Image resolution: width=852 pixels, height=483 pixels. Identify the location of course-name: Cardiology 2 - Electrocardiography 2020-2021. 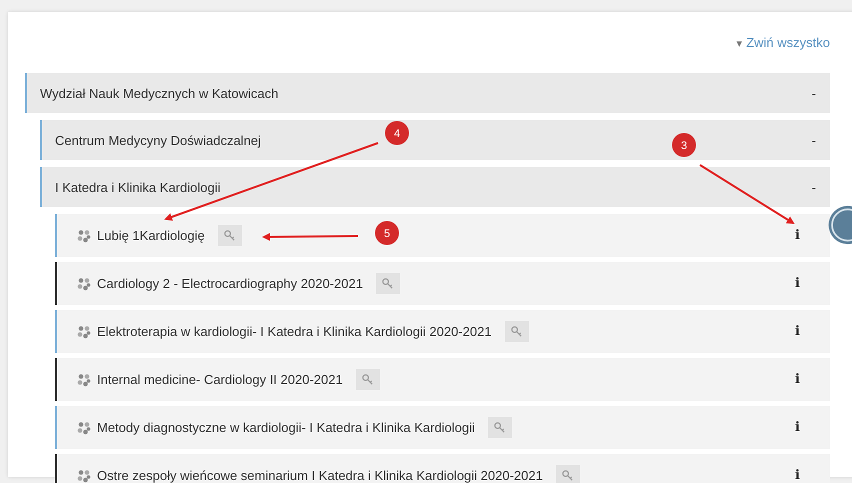
(230, 283).